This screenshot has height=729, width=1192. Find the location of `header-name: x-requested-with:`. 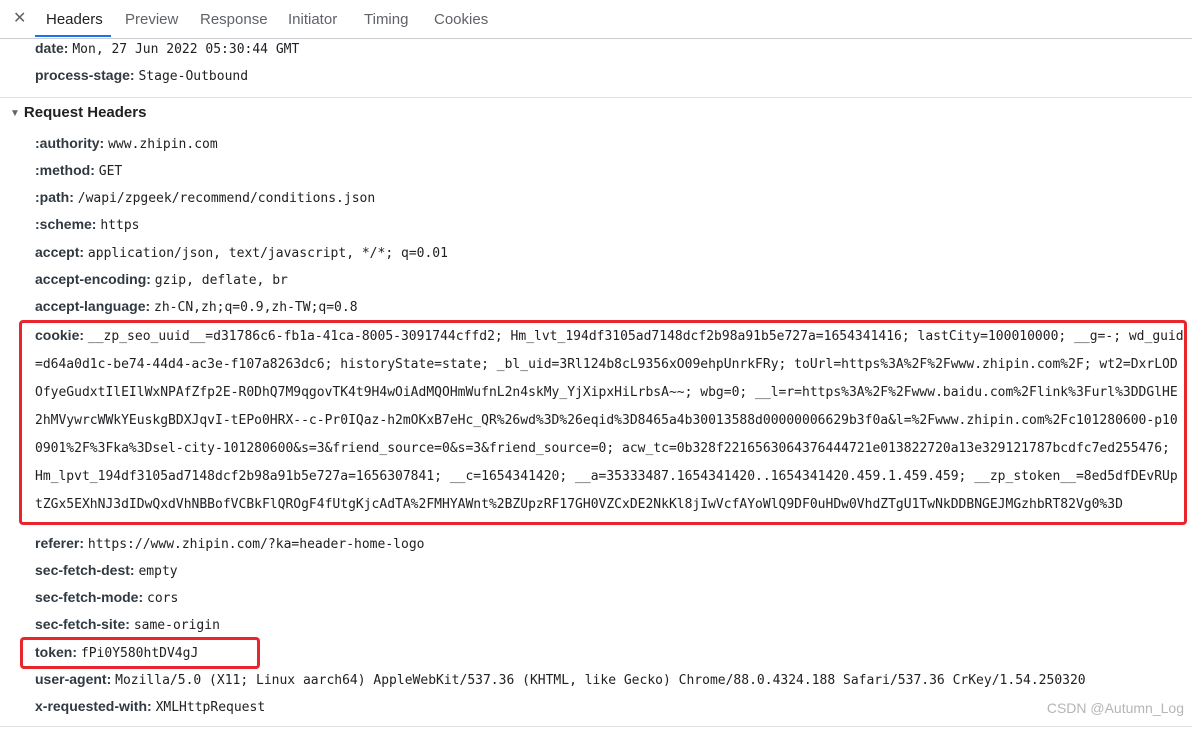

header-name: x-requested-with: is located at coordinates (93, 706).